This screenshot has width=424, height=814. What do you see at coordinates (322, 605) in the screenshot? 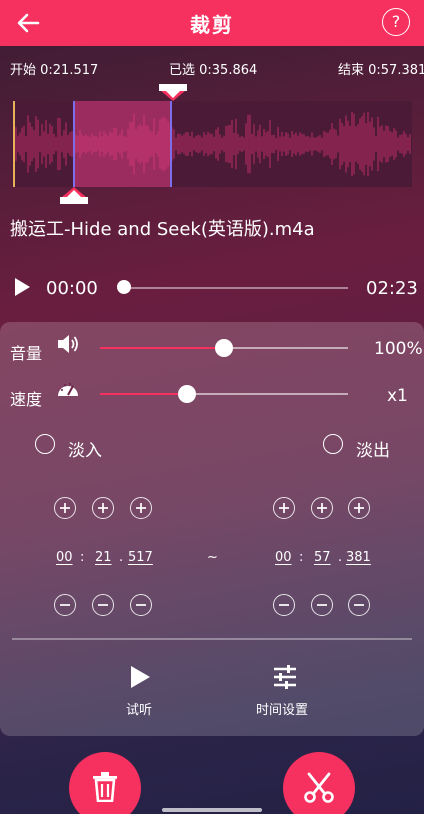
I see `end-minute-decrement-button` at bounding box center [322, 605].